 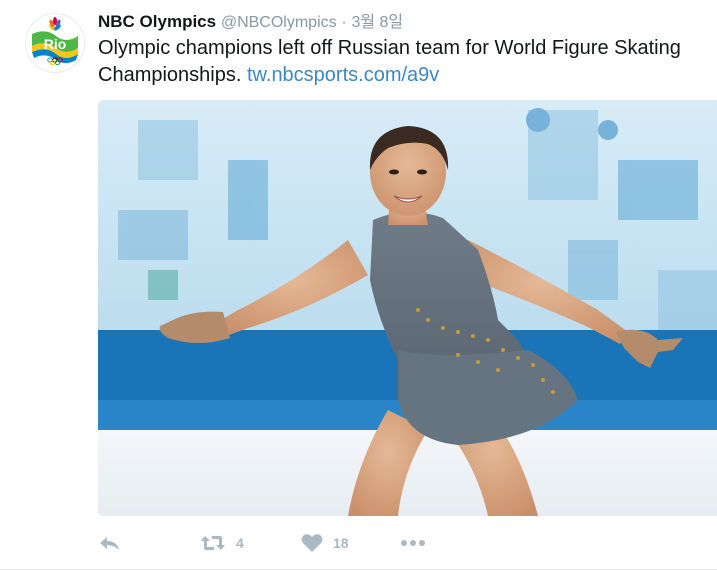 What do you see at coordinates (157, 21) in the screenshot?
I see `author-name: NBC Olympics` at bounding box center [157, 21].